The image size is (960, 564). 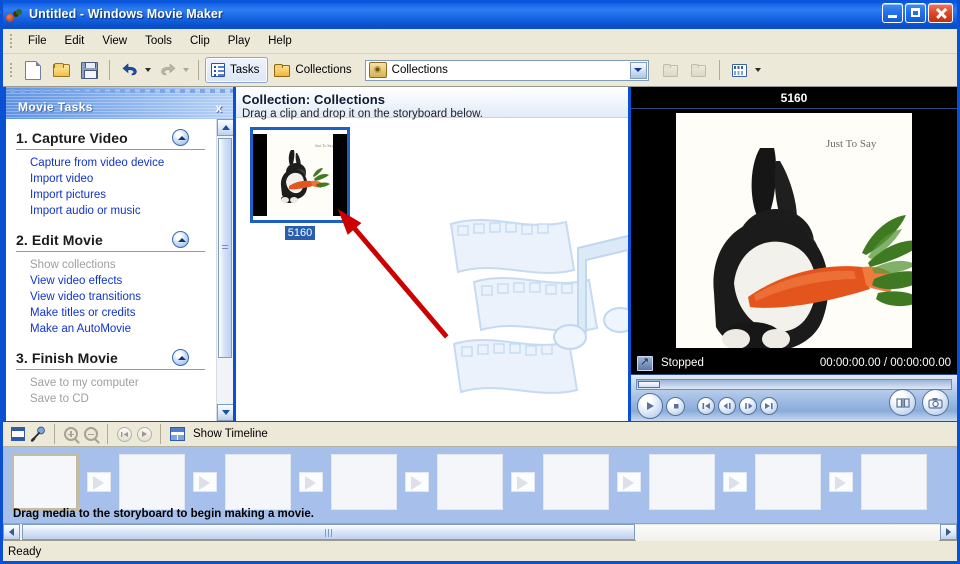 I want to click on stop-button, so click(x=675, y=406).